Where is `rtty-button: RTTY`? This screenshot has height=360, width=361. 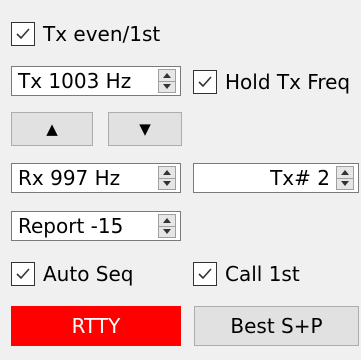 rtty-button: RTTY is located at coordinates (96, 326).